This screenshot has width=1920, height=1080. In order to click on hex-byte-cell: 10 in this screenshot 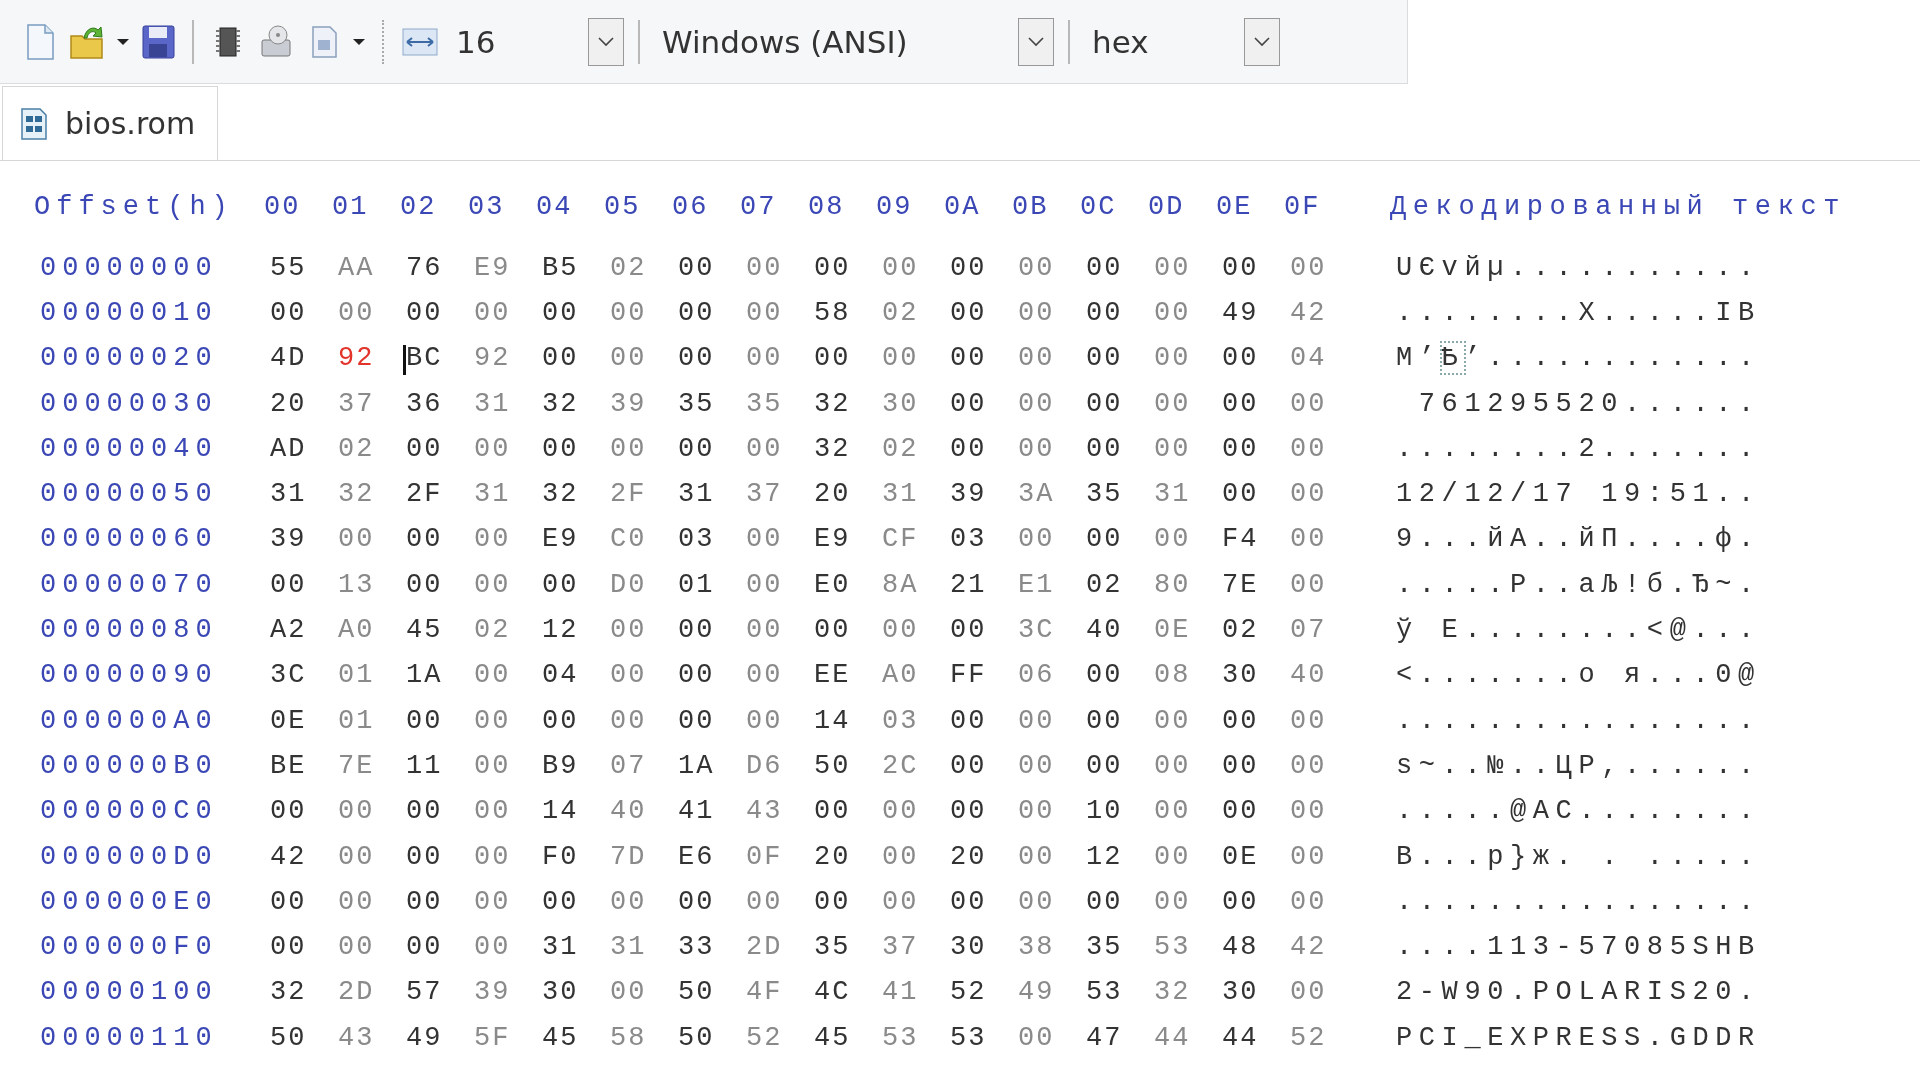, I will do `click(1120, 811)`.